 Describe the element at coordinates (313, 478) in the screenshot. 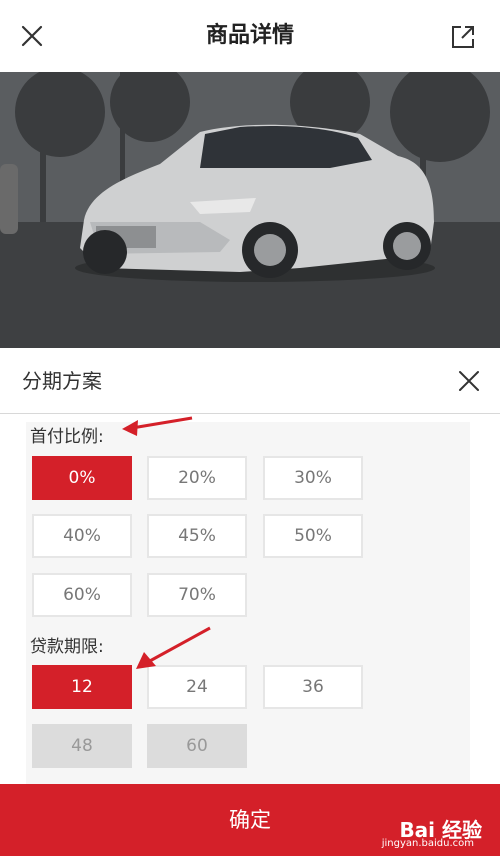

I see `down-payment-option: 30%` at that location.